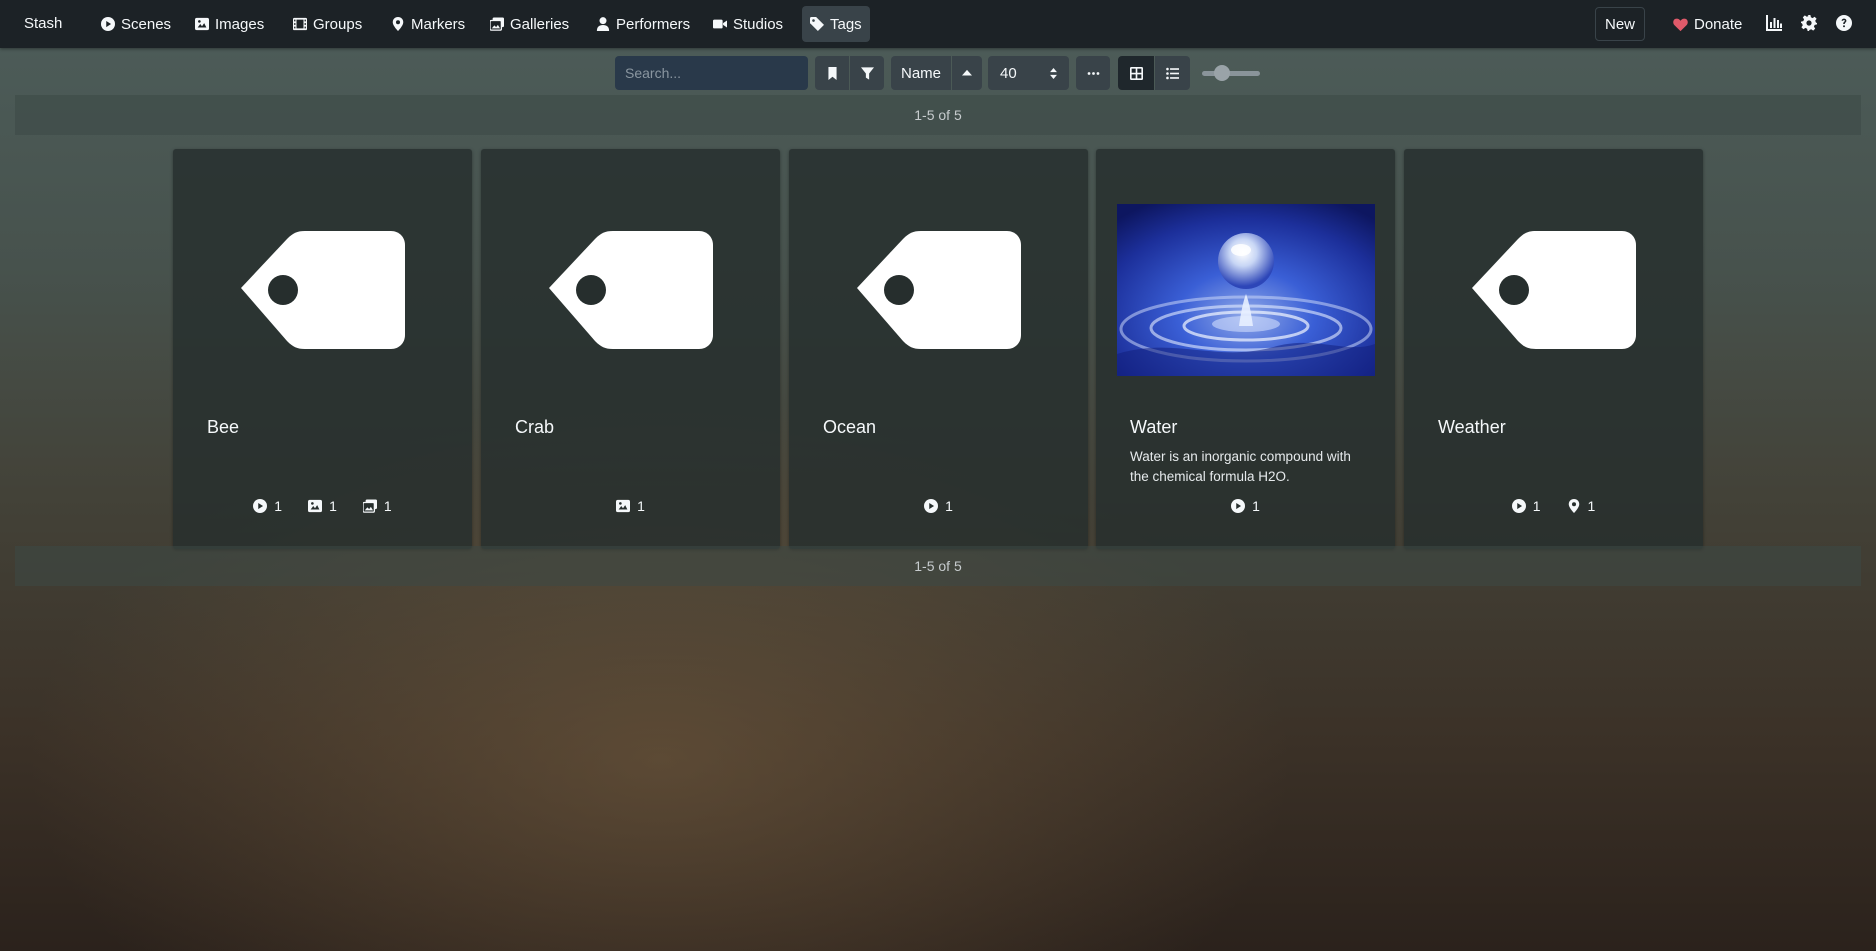 The width and height of the screenshot is (1876, 951). I want to click on nav-groups: Groups, so click(327, 24).